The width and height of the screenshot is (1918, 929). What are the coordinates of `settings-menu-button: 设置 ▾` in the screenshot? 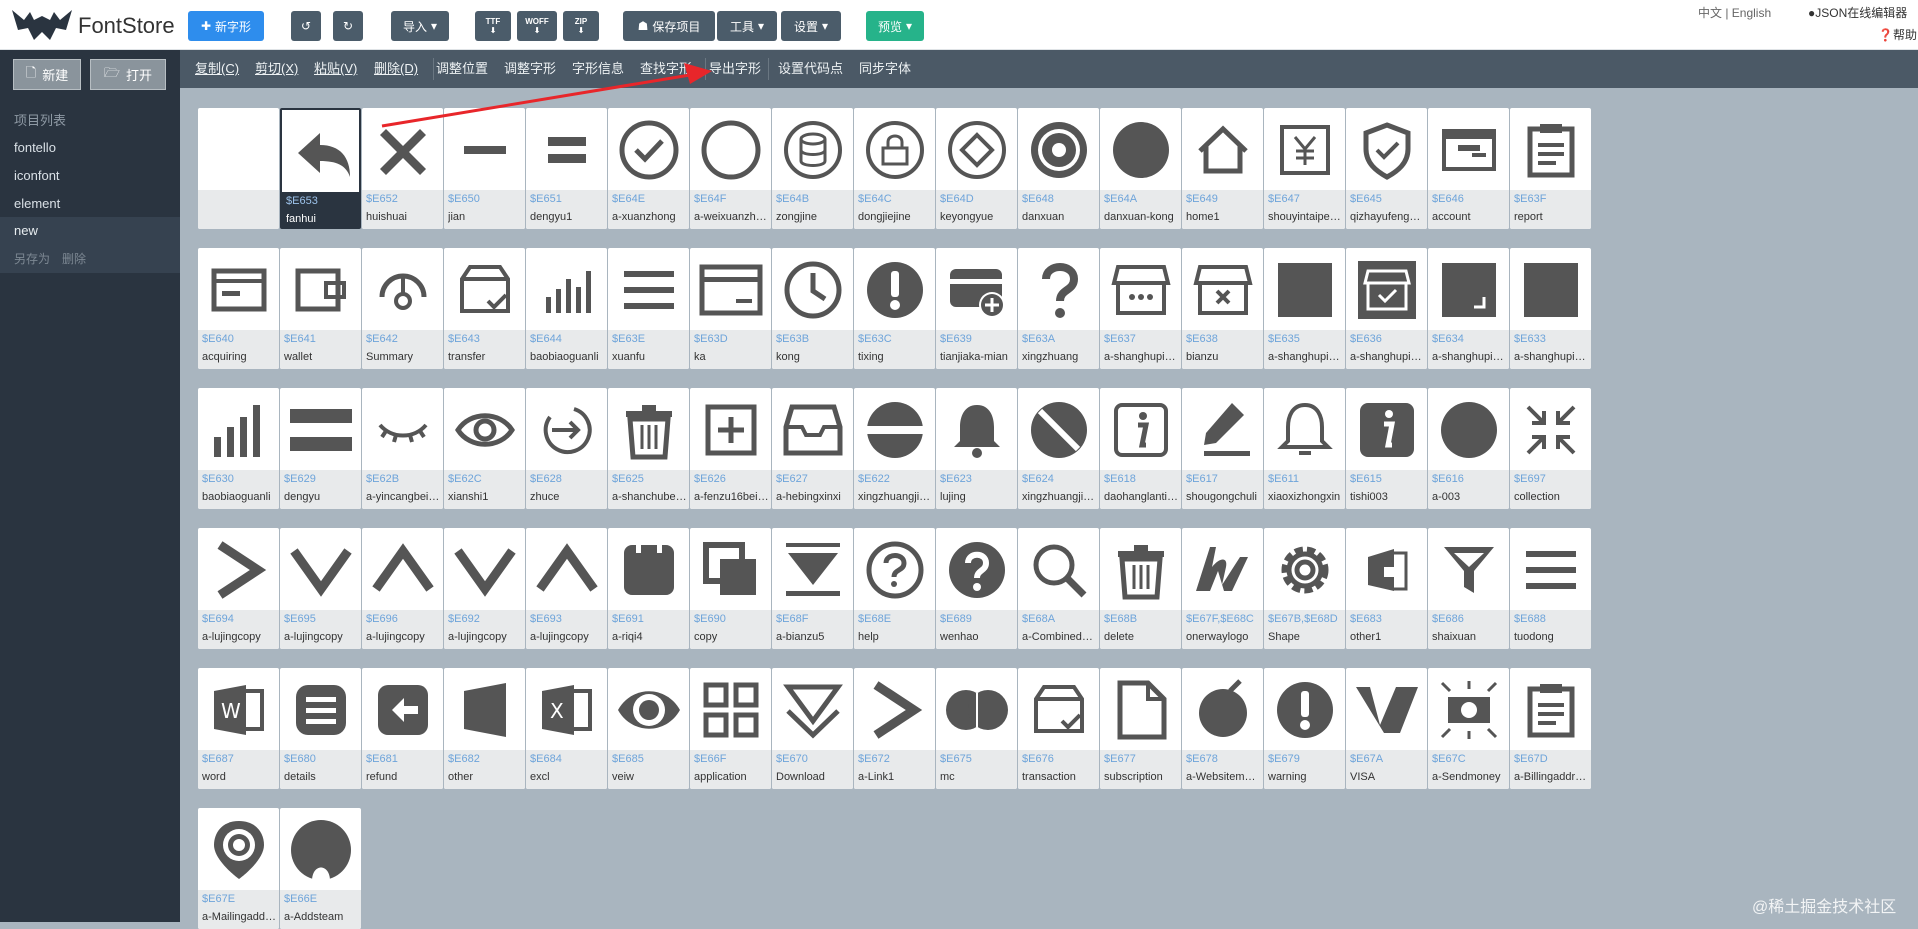 It's located at (811, 26).